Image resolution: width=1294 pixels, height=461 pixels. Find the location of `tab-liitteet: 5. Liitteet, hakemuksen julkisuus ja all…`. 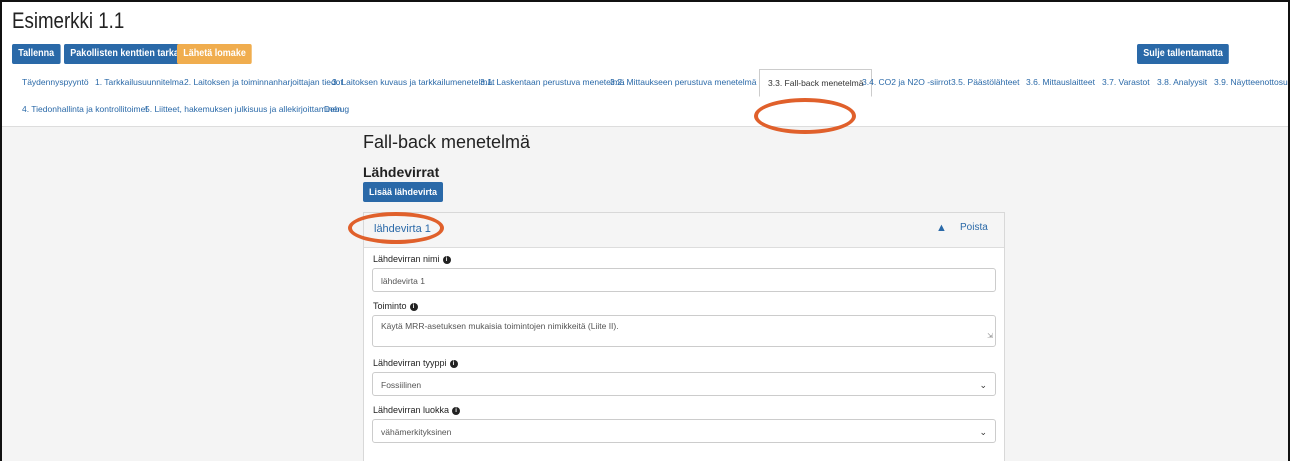

tab-liitteet: 5. Liitteet, hakemuksen julkisuus ja all… is located at coordinates (243, 109).